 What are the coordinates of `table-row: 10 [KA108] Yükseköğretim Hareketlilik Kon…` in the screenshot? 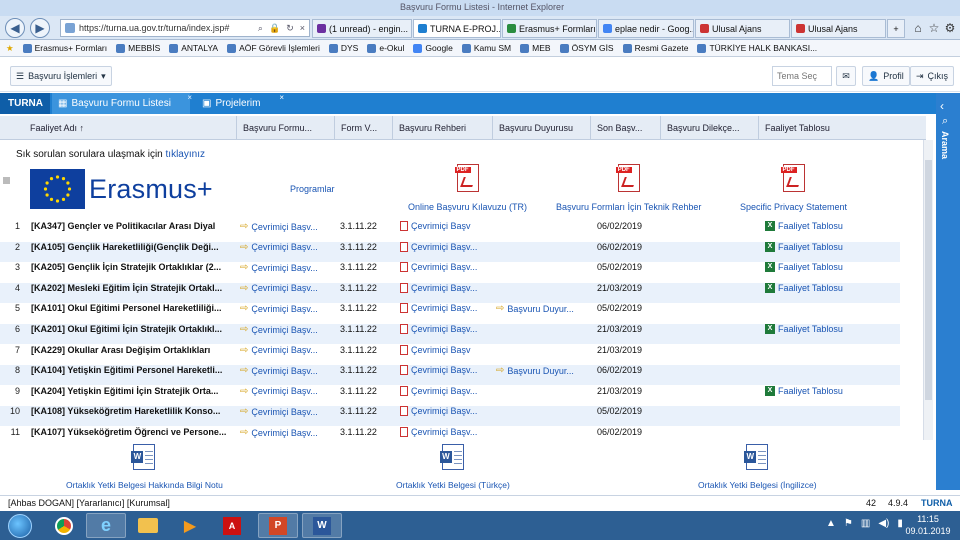 It's located at (450, 416).